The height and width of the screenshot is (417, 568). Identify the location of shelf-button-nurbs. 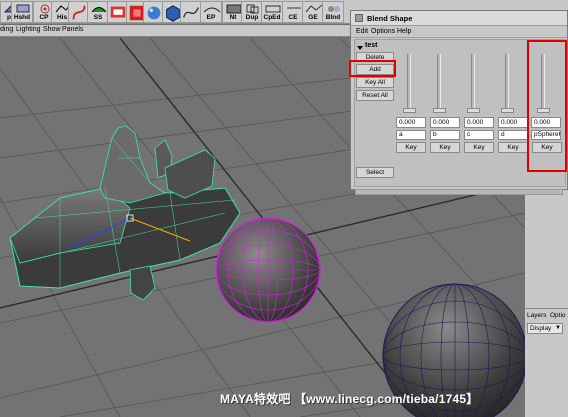
(191, 12).